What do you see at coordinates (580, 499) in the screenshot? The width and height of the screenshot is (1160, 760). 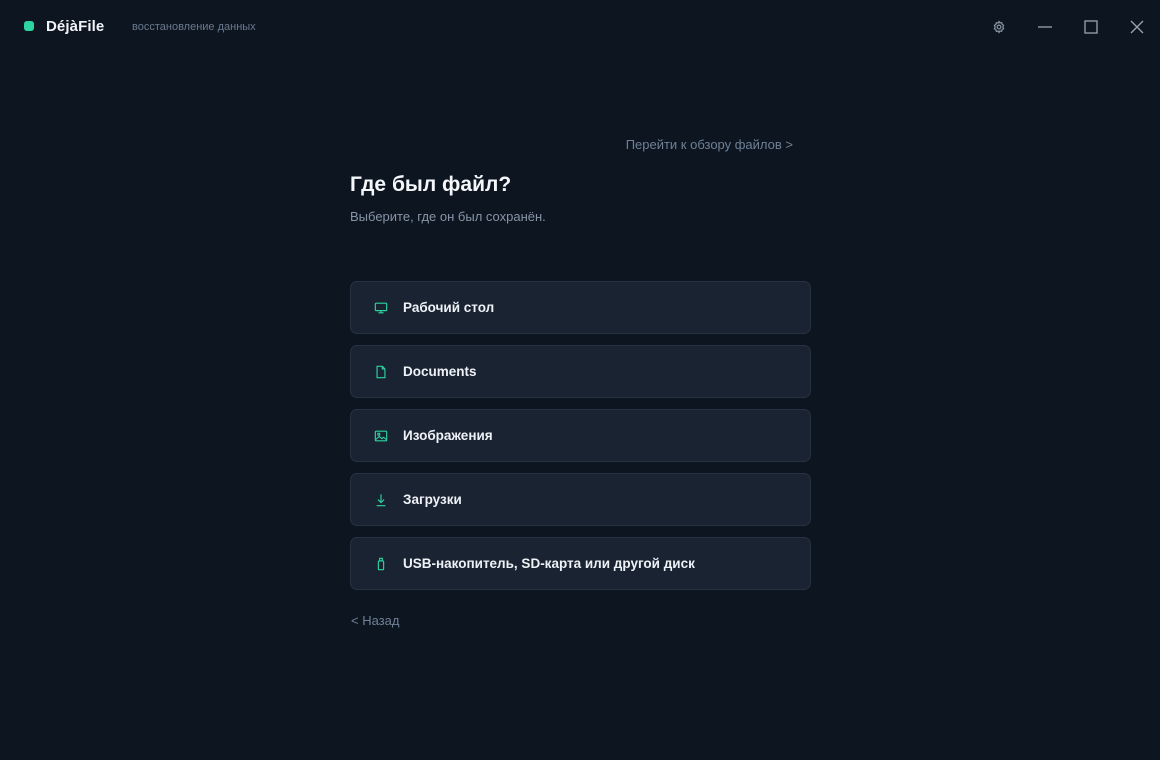 I see `option-downloads: Загрузки` at bounding box center [580, 499].